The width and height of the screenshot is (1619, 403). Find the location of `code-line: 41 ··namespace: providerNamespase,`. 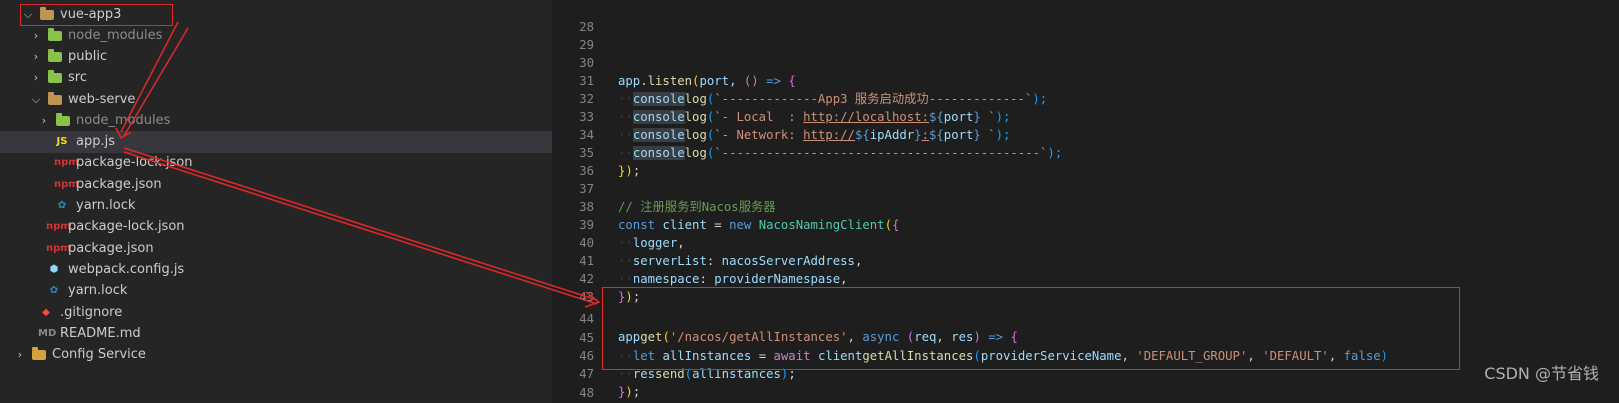

code-line: 41 ··namespace: providerNamespase, is located at coordinates (1085, 260).